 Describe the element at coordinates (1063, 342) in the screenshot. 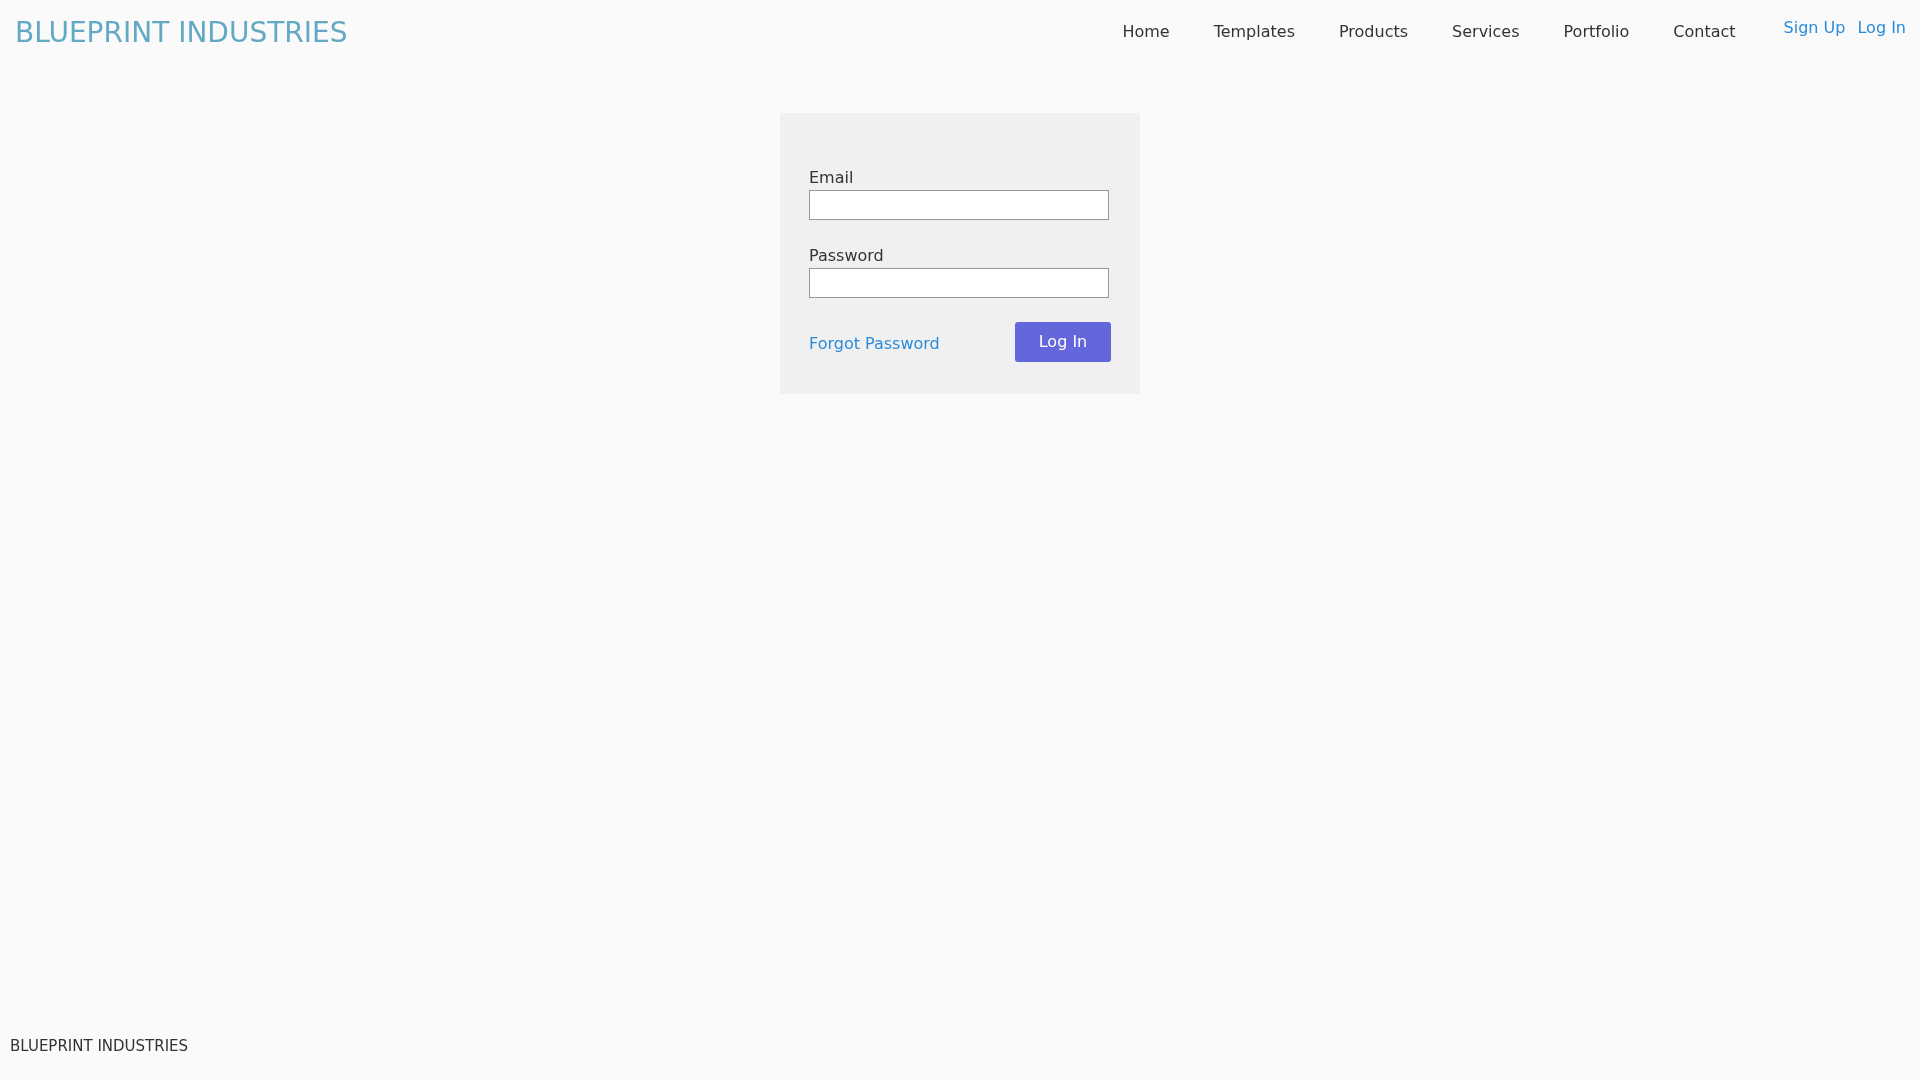

I see `login-button: Log In` at that location.